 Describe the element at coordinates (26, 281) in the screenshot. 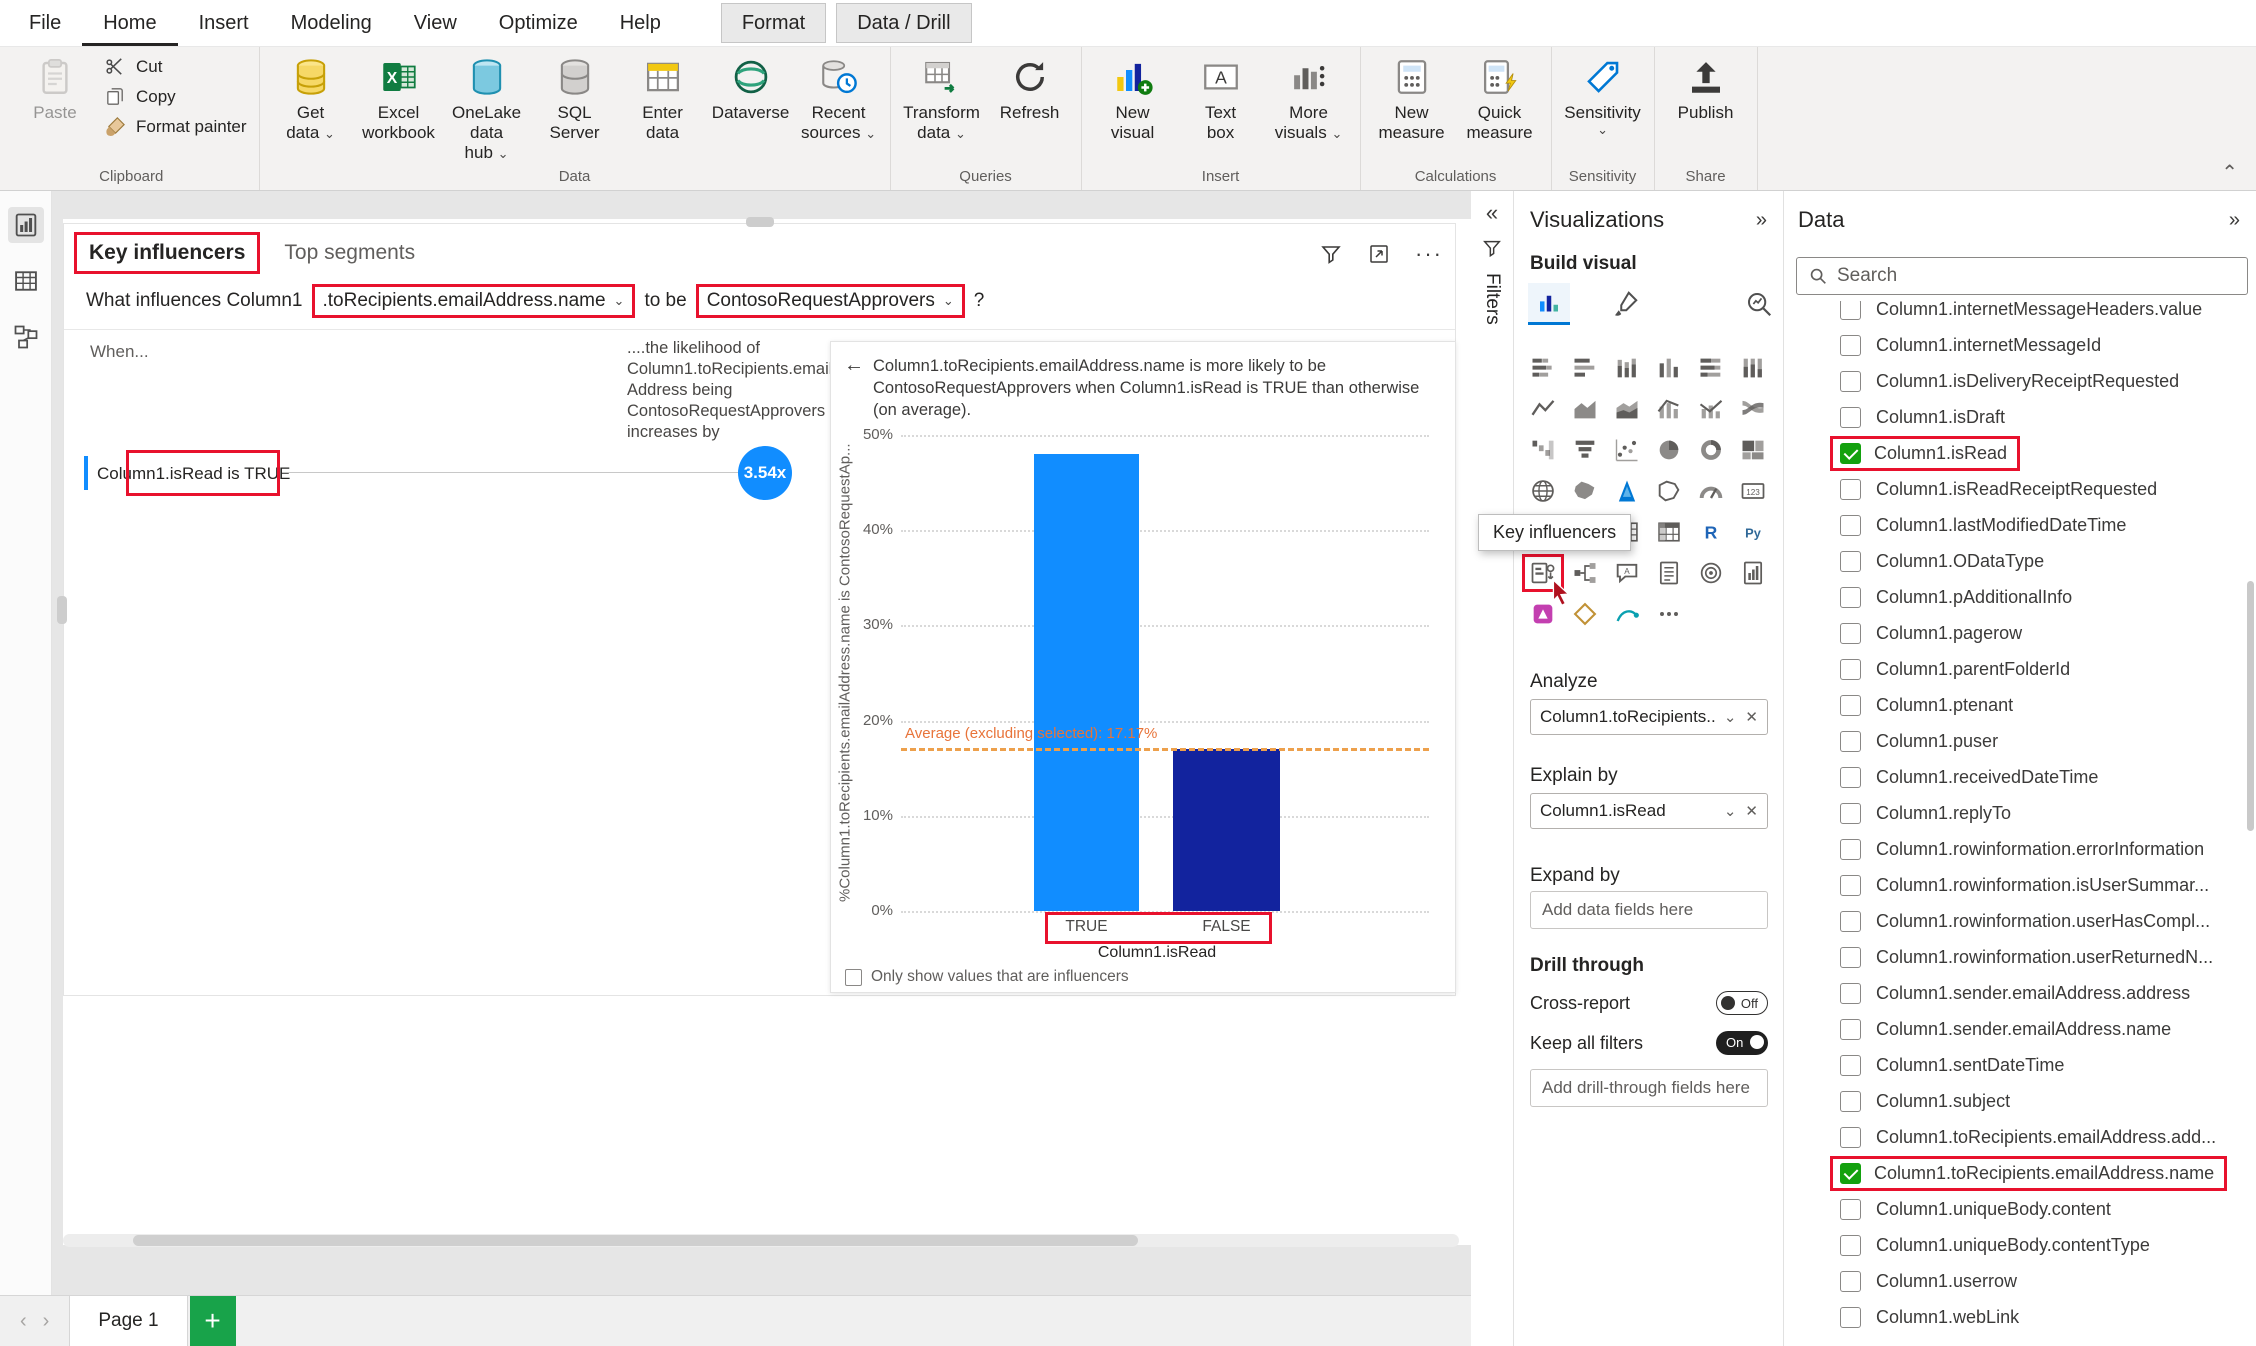

I see `table-view-icon` at that location.